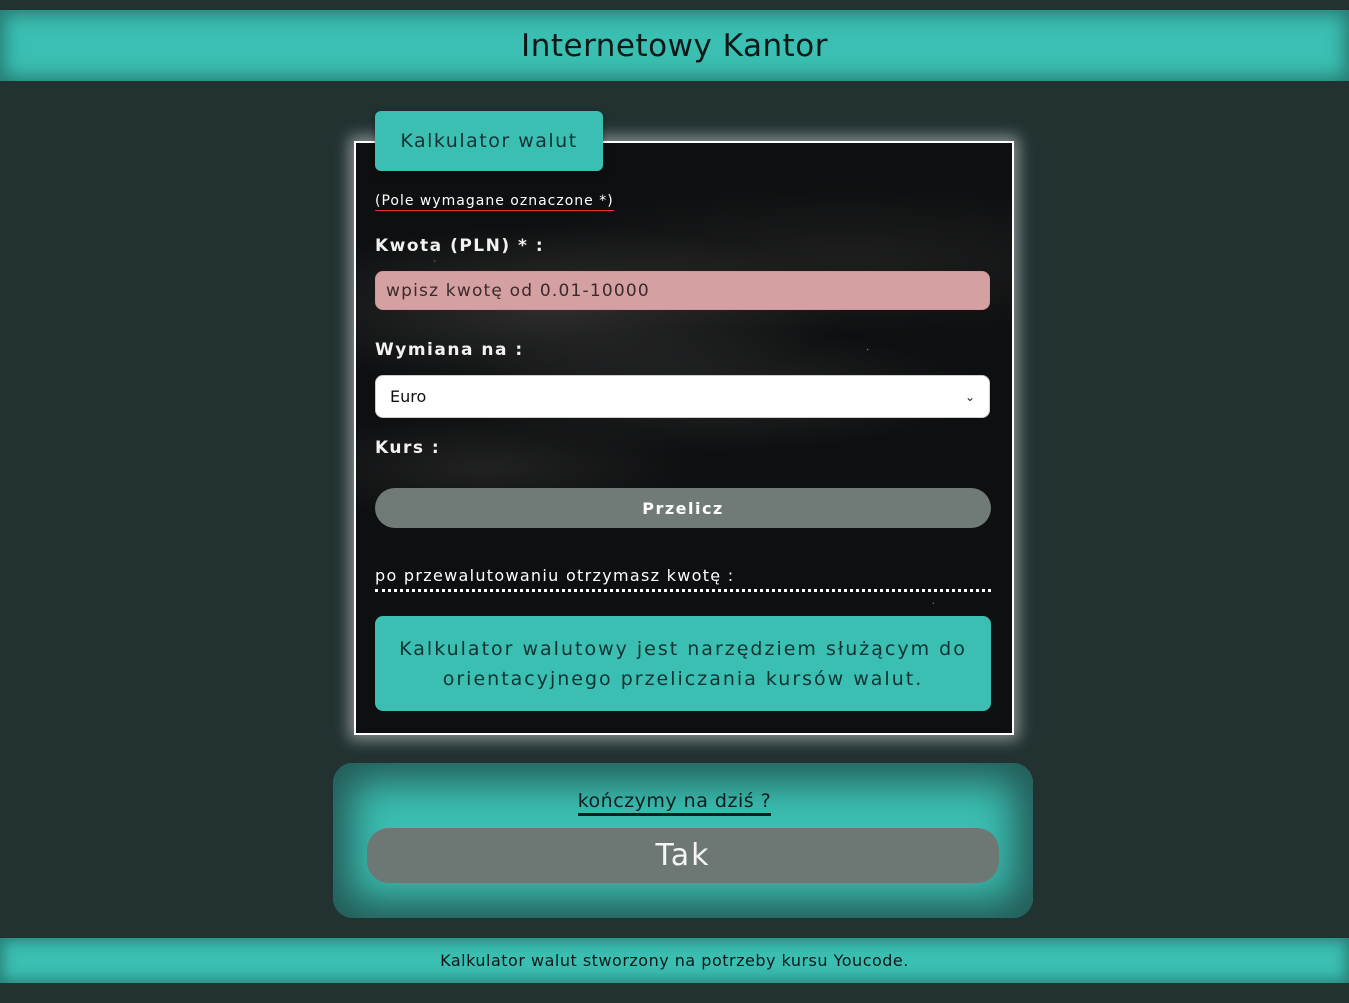  I want to click on page-title: Internetowy Kantor, so click(674, 45).